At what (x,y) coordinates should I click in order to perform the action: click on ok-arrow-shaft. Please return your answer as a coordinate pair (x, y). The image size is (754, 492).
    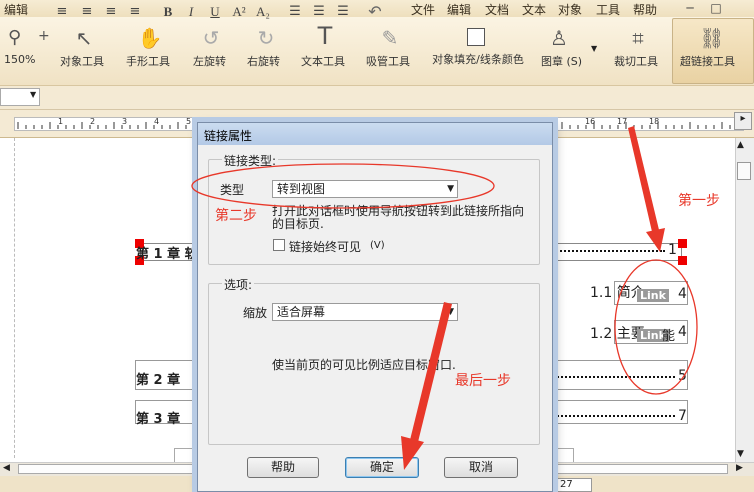
    Looking at the image, I should click on (431, 372).